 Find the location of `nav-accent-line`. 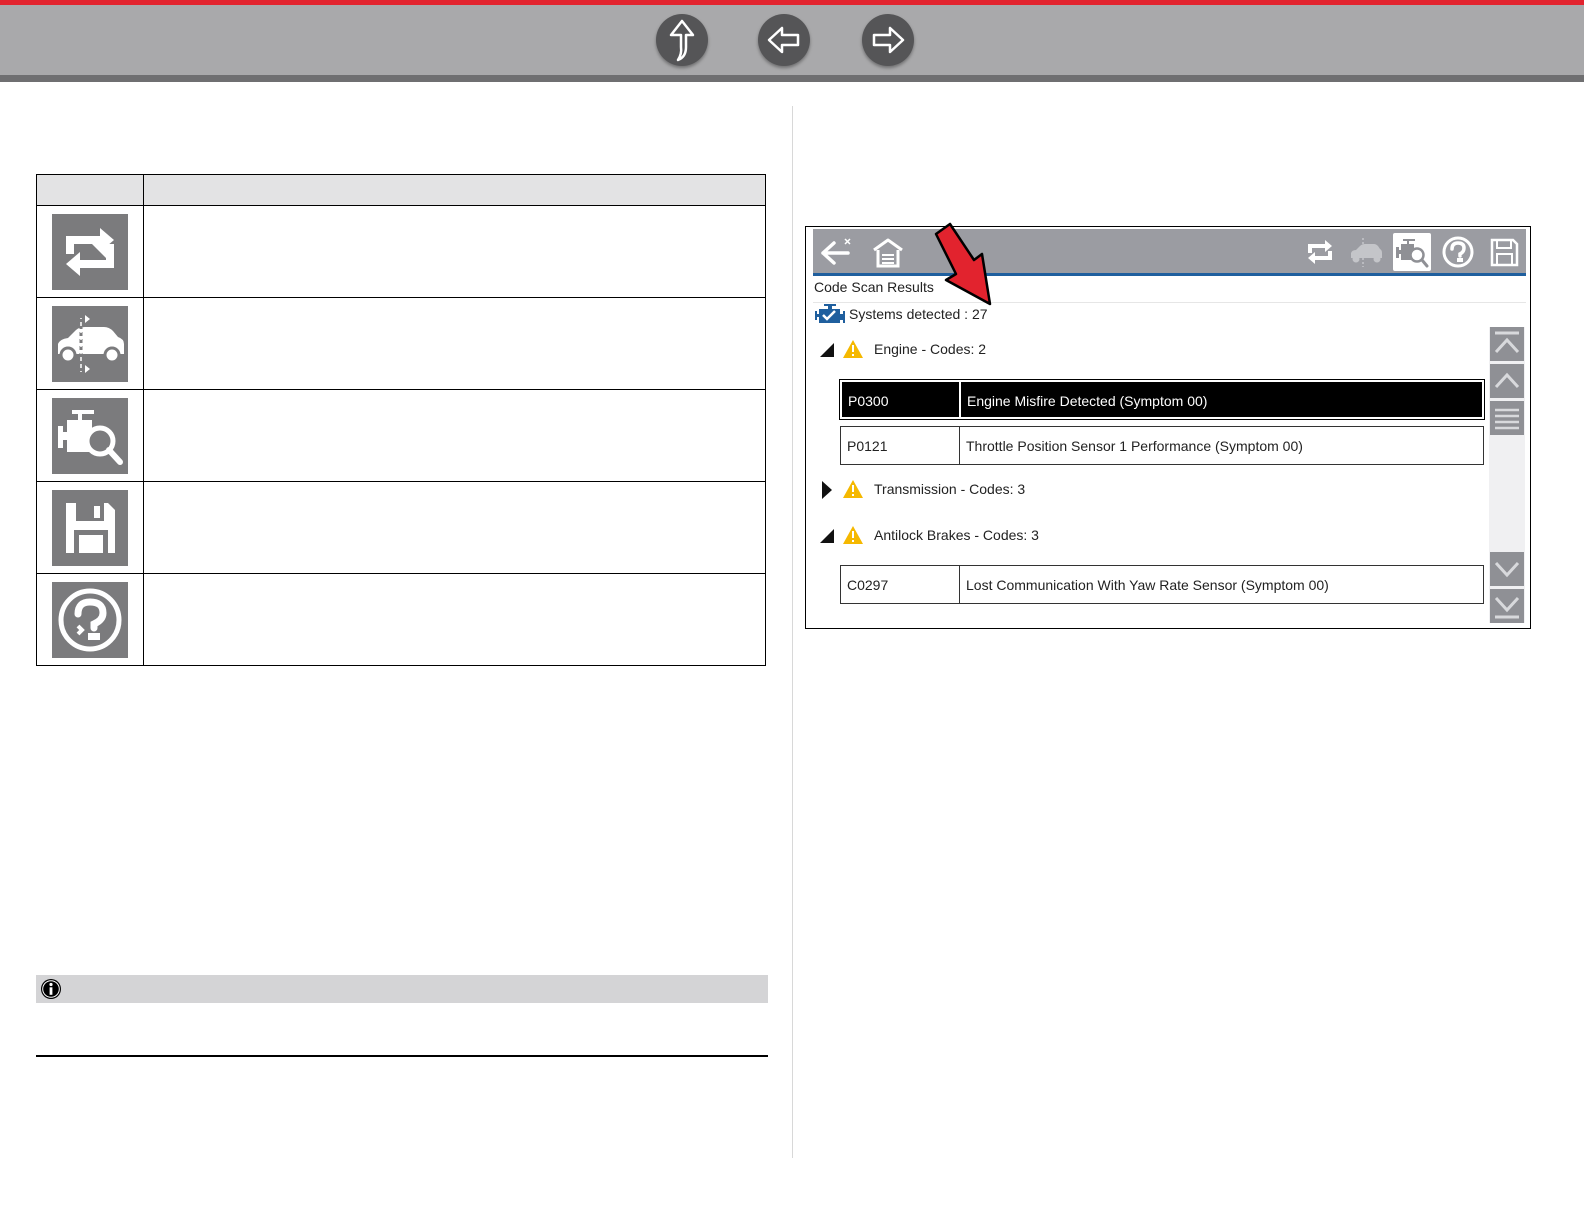

nav-accent-line is located at coordinates (792, 2).